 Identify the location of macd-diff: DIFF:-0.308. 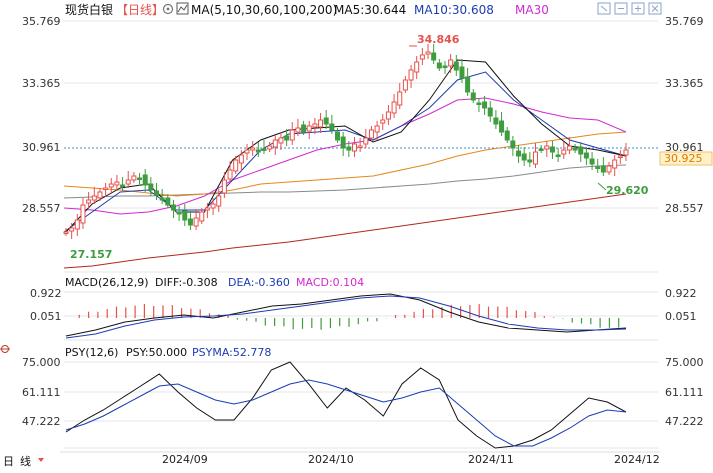
(186, 282).